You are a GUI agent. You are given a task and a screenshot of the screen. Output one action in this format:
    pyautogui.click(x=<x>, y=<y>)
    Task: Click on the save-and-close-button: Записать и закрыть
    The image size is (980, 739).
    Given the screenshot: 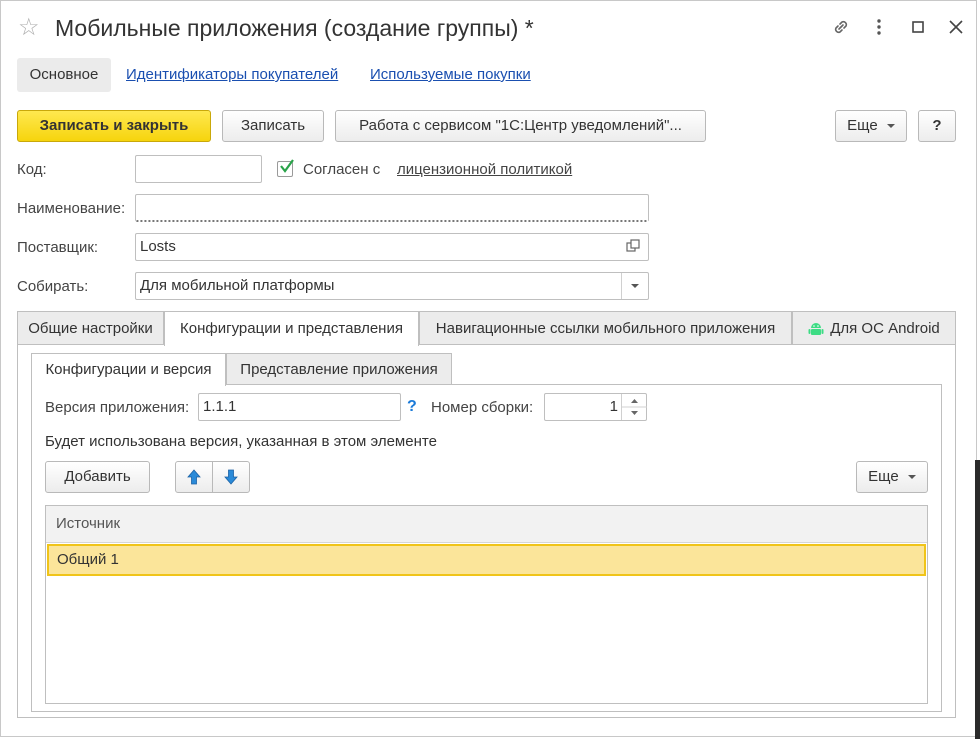 What is the action you would take?
    pyautogui.click(x=114, y=126)
    